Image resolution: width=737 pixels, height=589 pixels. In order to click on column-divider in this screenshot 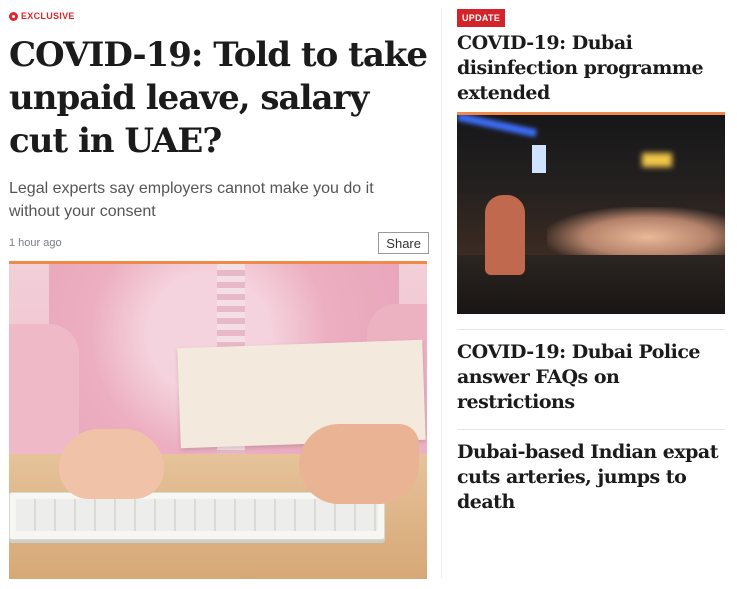, I will do `click(441, 293)`.